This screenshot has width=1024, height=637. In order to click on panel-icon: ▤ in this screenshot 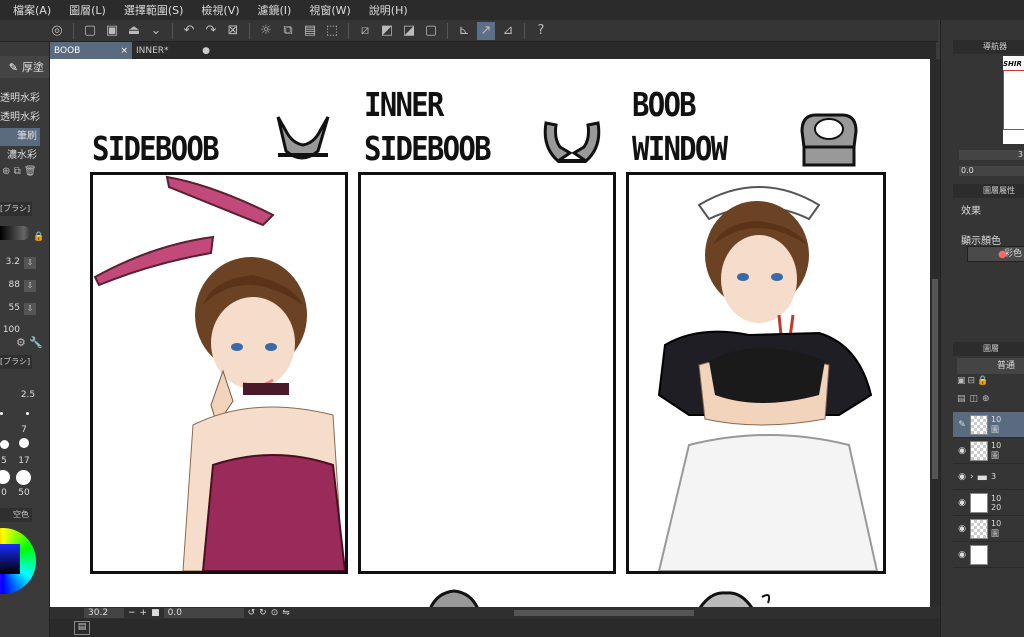, I will do `click(963, 399)`.